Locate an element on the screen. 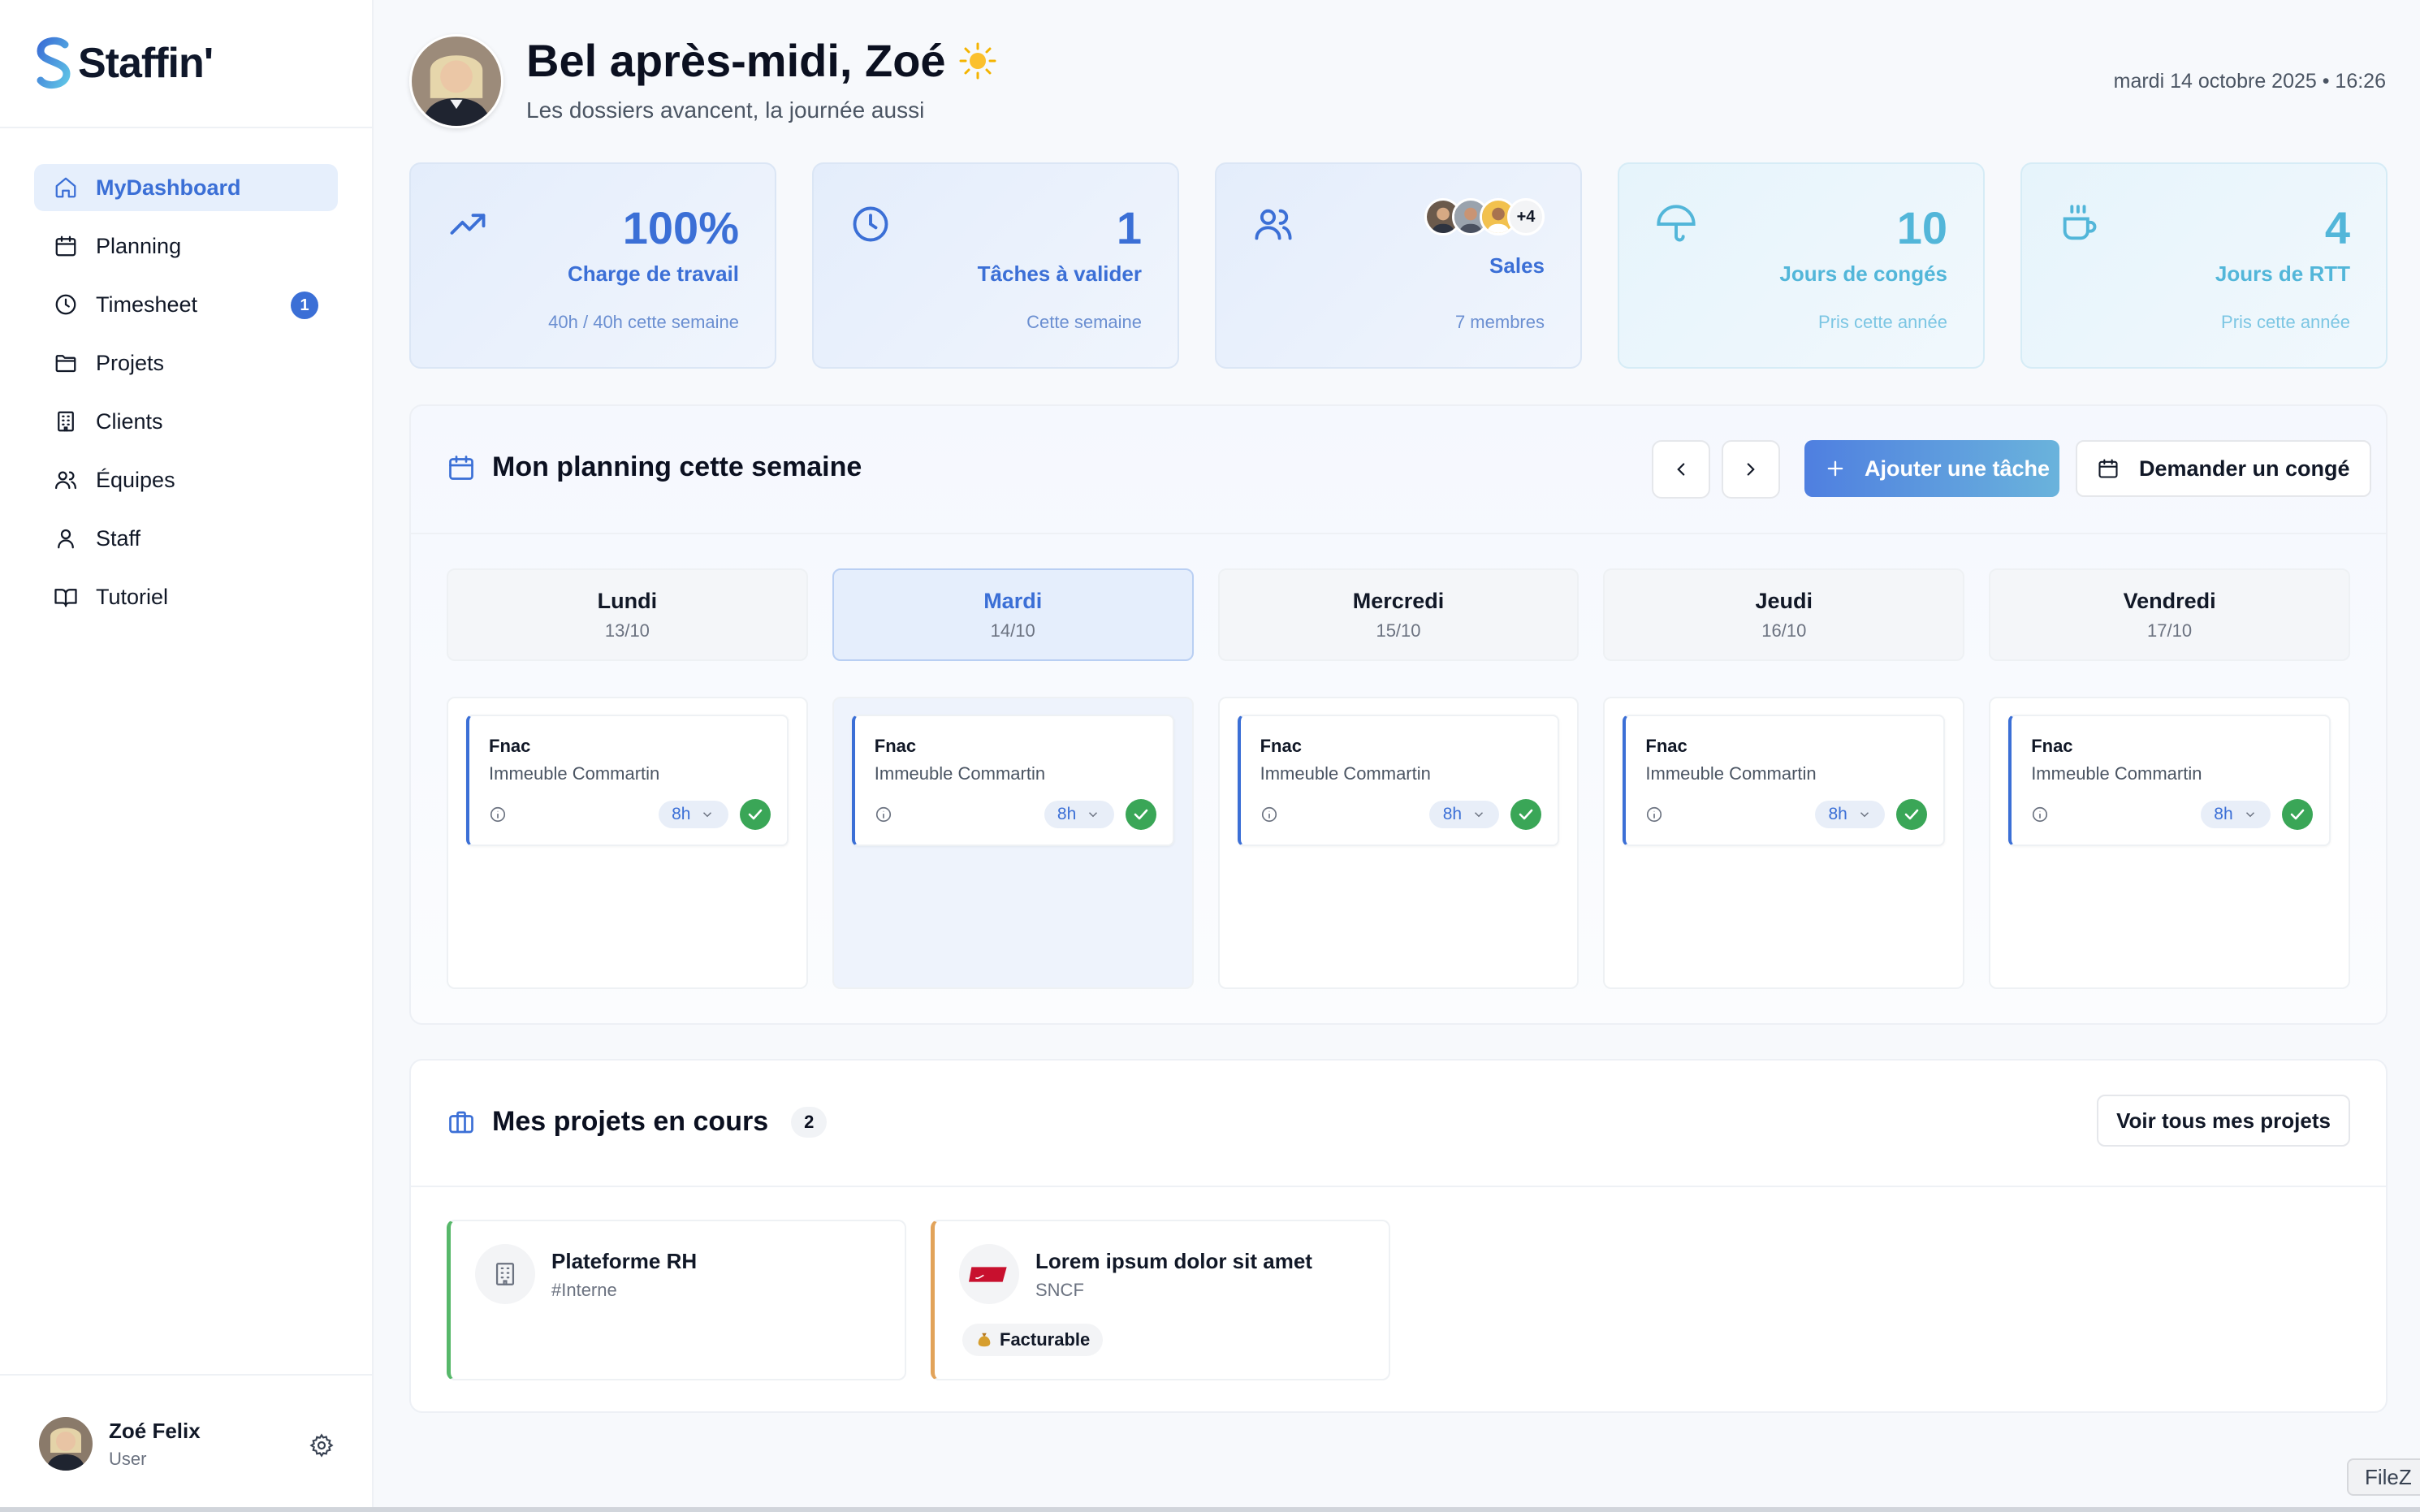  clock-icon is located at coordinates (870, 224).